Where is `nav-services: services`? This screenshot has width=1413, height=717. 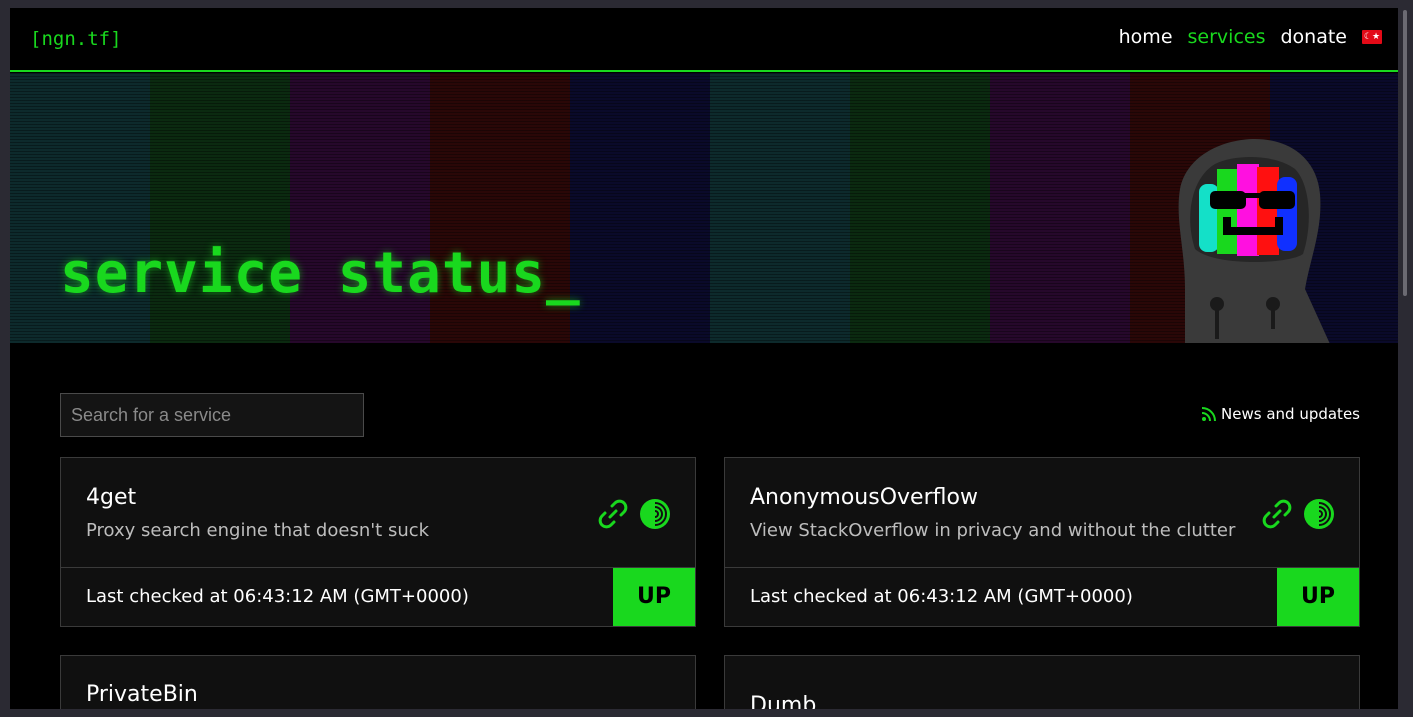
nav-services: services is located at coordinates (1227, 37).